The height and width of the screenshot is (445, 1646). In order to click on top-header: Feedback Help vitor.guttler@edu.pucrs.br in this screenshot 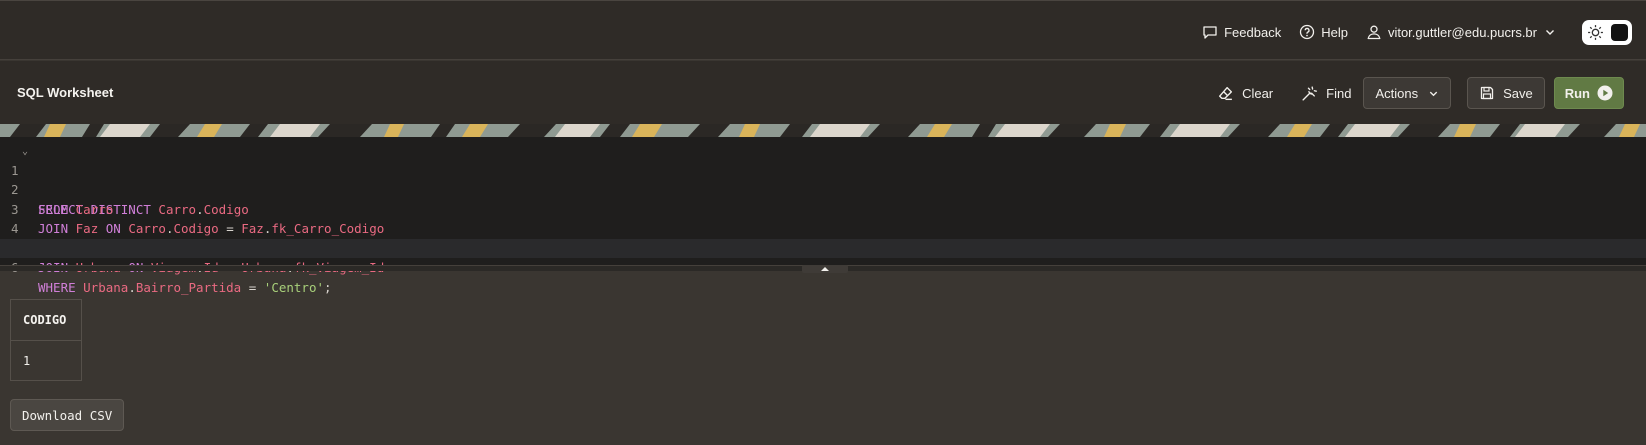, I will do `click(823, 30)`.